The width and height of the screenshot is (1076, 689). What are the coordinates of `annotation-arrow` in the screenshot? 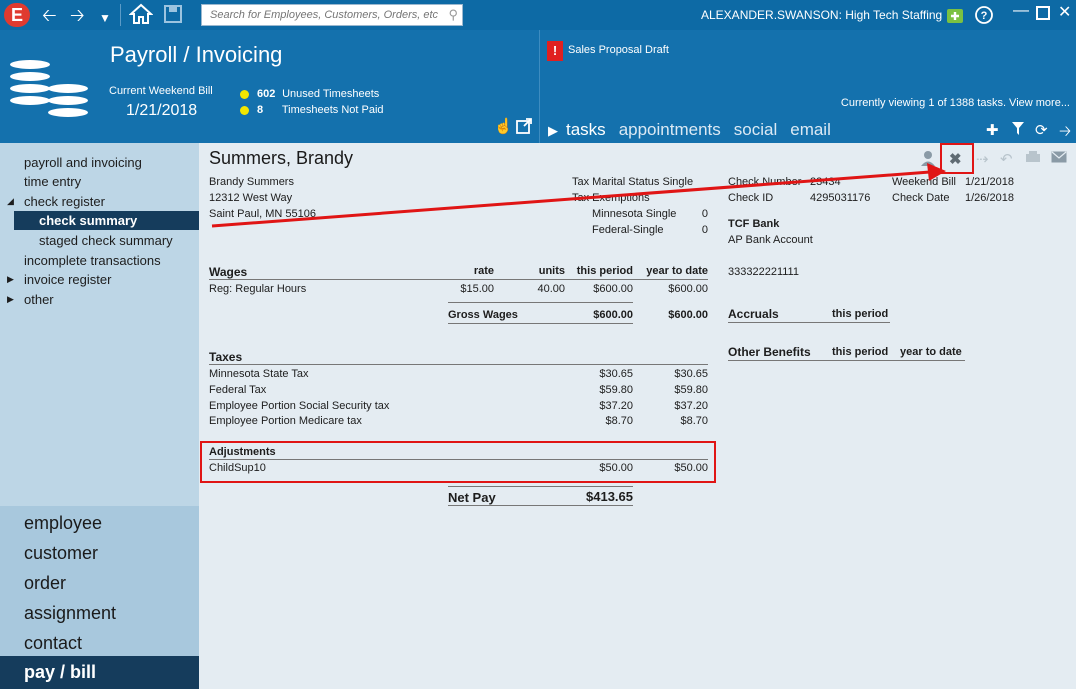 It's located at (578, 195).